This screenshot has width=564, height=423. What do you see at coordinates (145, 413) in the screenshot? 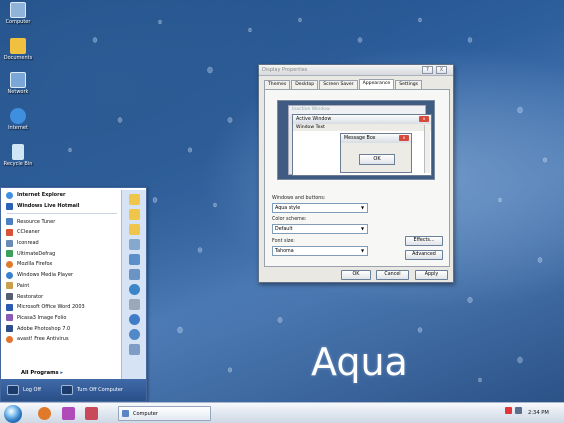
I see `taskbar-button-label: Computer` at bounding box center [145, 413].